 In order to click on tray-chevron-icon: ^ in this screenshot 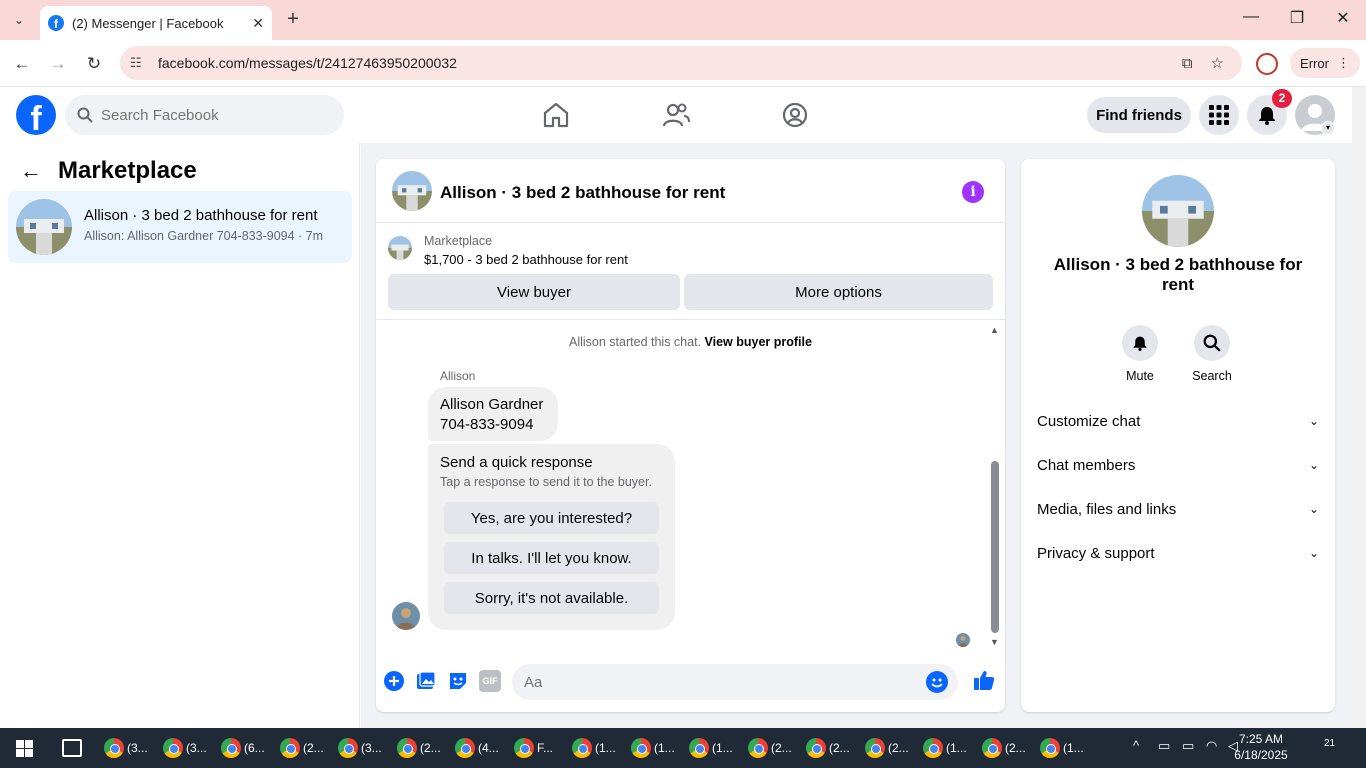, I will do `click(1136, 745)`.